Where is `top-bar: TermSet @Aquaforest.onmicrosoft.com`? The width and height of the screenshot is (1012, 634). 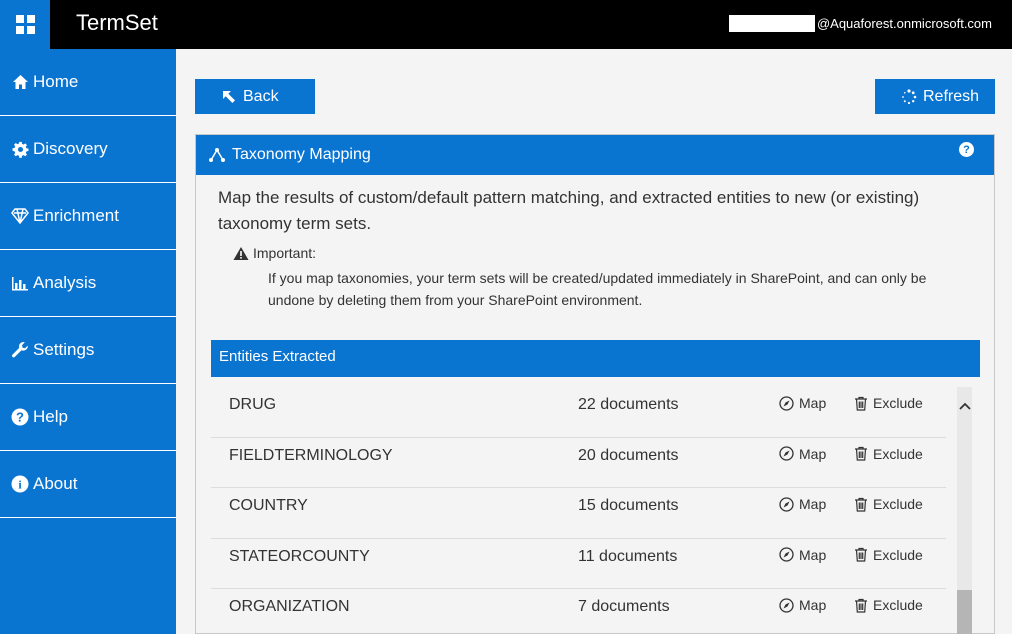 top-bar: TermSet @Aquaforest.onmicrosoft.com is located at coordinates (506, 24).